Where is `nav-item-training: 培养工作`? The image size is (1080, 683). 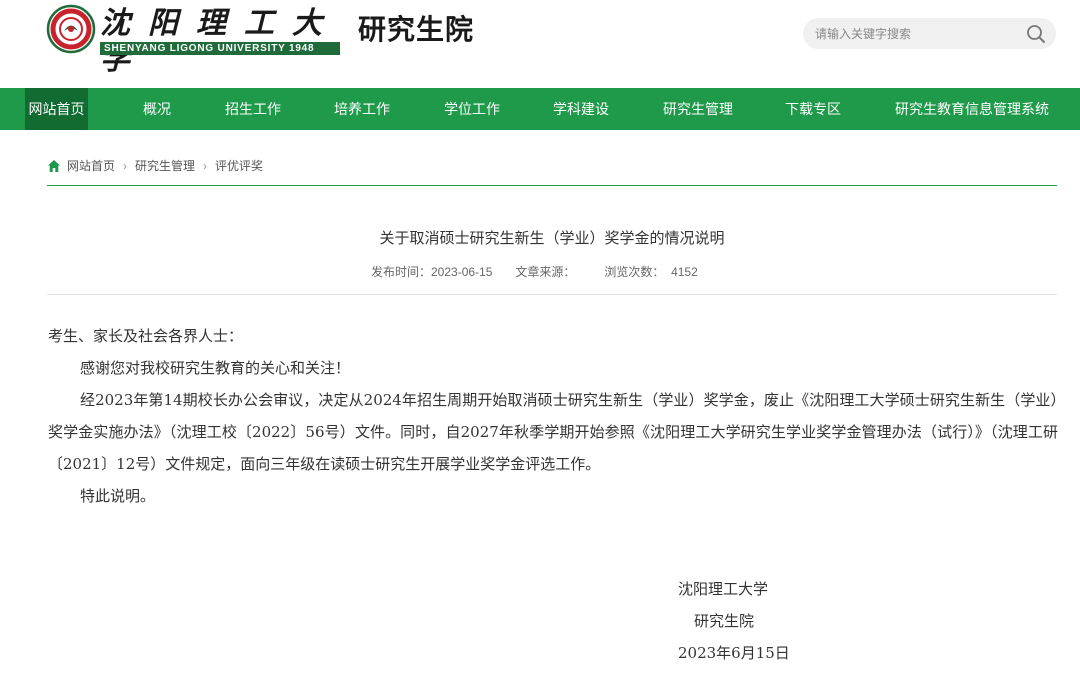
nav-item-training: 培养工作 is located at coordinates (362, 109).